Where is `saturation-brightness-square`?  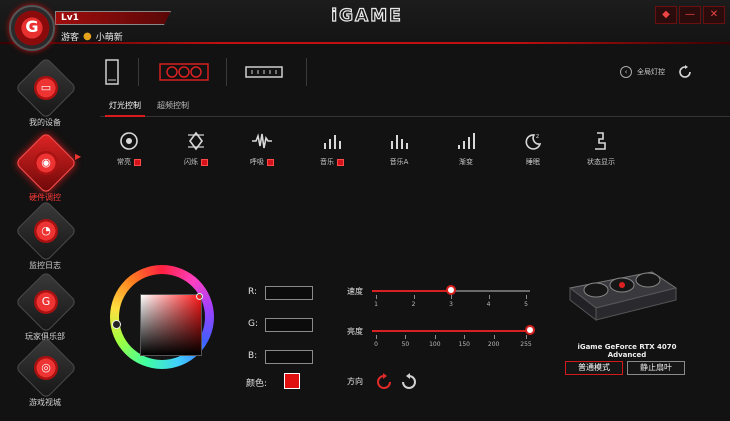
saturation-brightness-square is located at coordinates (171, 325).